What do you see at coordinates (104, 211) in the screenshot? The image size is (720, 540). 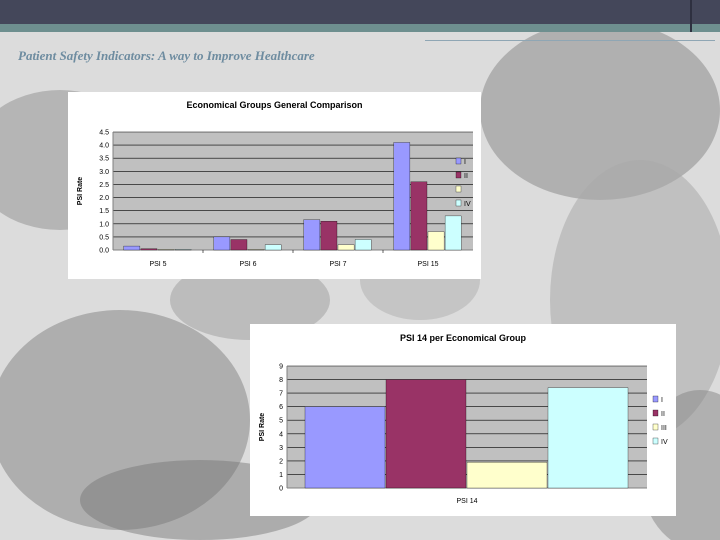 I see `chart1-ytick-label: 1.5` at bounding box center [104, 211].